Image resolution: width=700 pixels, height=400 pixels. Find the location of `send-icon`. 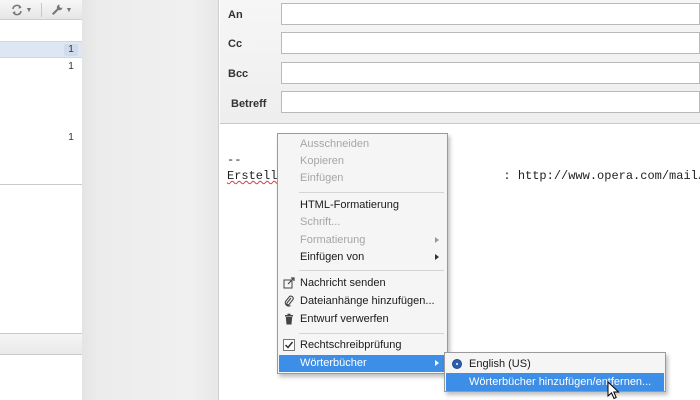

send-icon is located at coordinates (289, 283).